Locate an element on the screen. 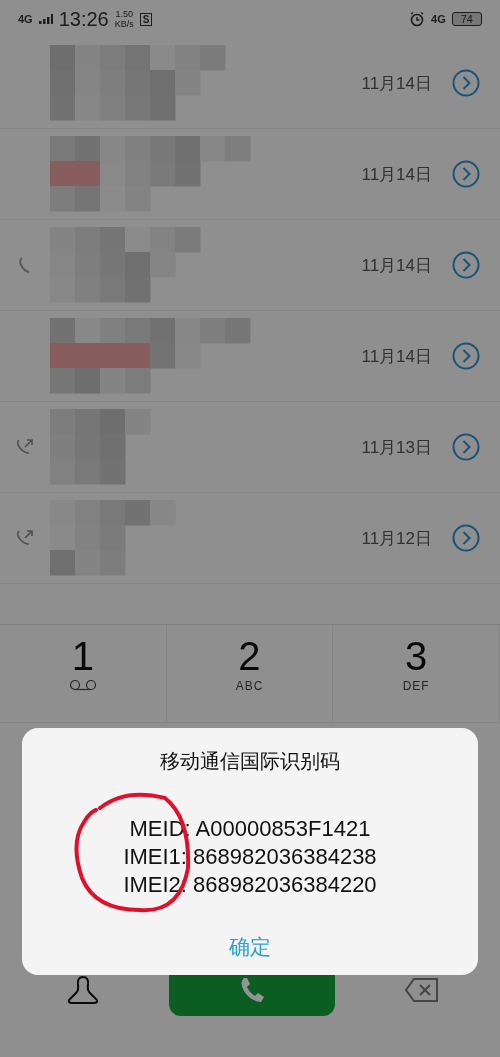 The height and width of the screenshot is (1057, 500). dialog-title: 移动通信国际识别码 is located at coordinates (250, 761).